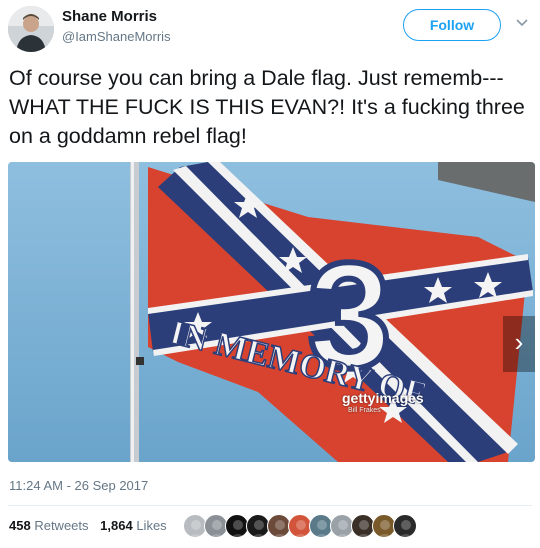 Image resolution: width=540 pixels, height=548 pixels. Describe the element at coordinates (78, 485) in the screenshot. I see `tweet-timestamp: 11:24 AM - 26 Sep 2017` at that location.